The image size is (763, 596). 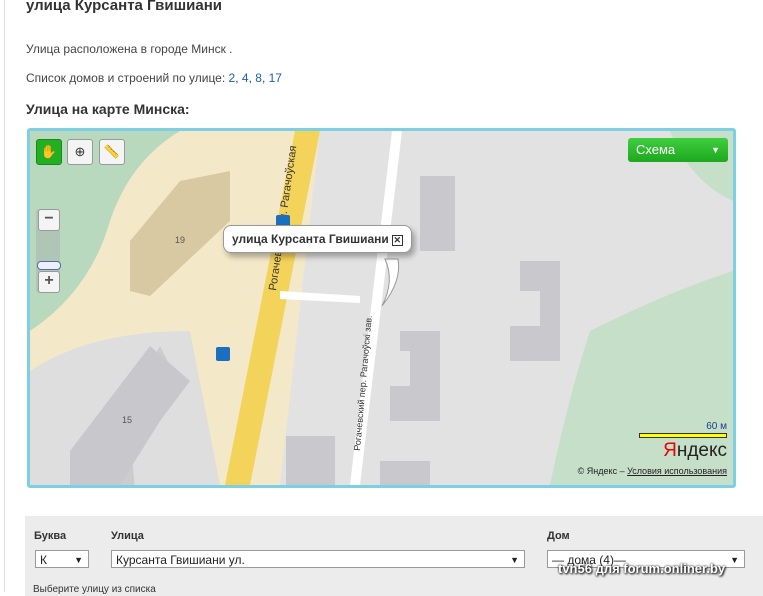 I want to click on ruler-button: 📏, so click(x=112, y=152).